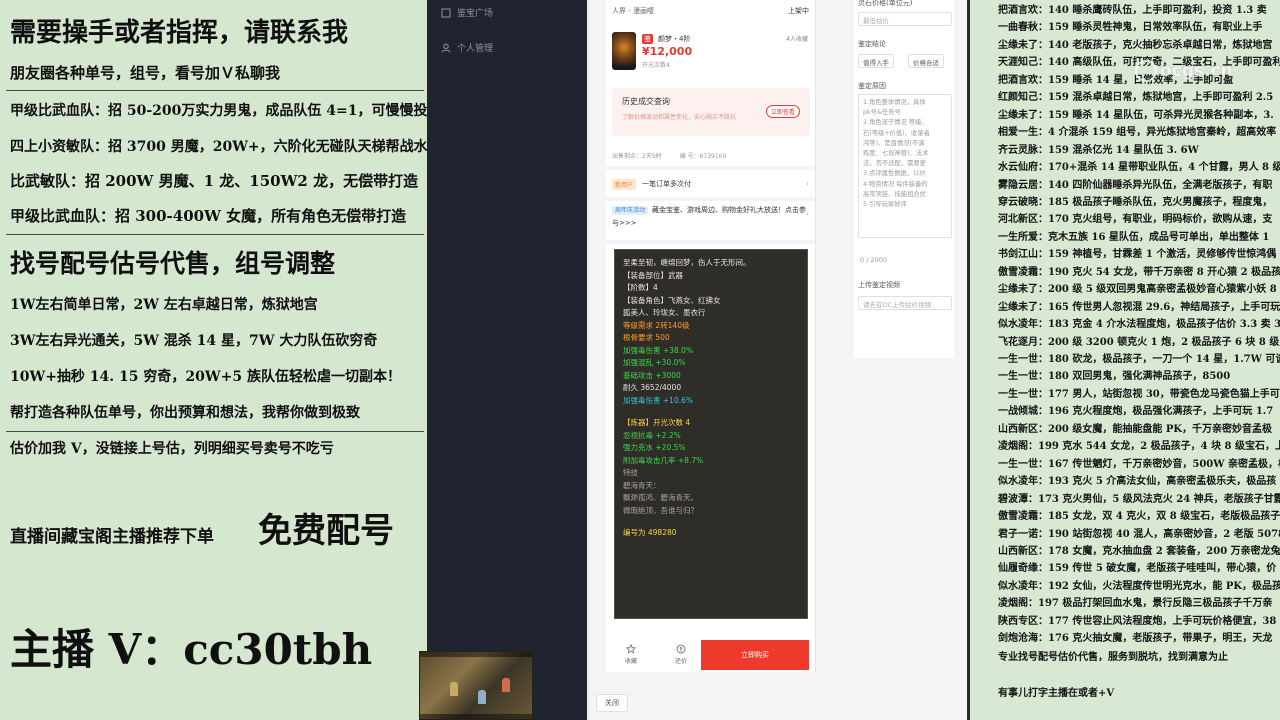 The height and width of the screenshot is (720, 1280). I want to click on ad-highlight: 免费配号, so click(326, 531).